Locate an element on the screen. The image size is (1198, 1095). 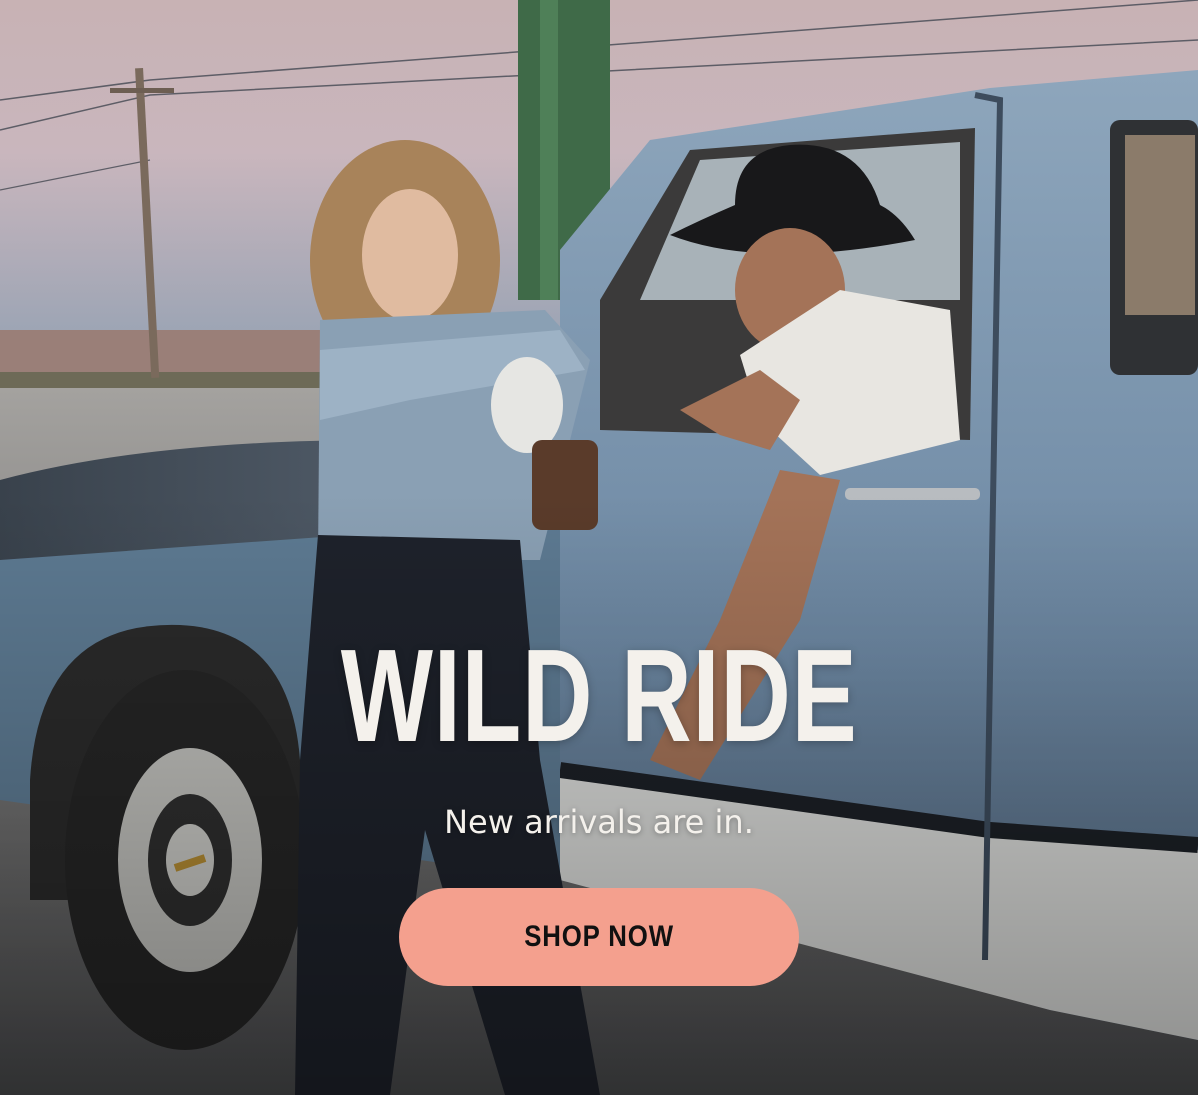
shop-now-label: SHOP NOW is located at coordinates (599, 936).